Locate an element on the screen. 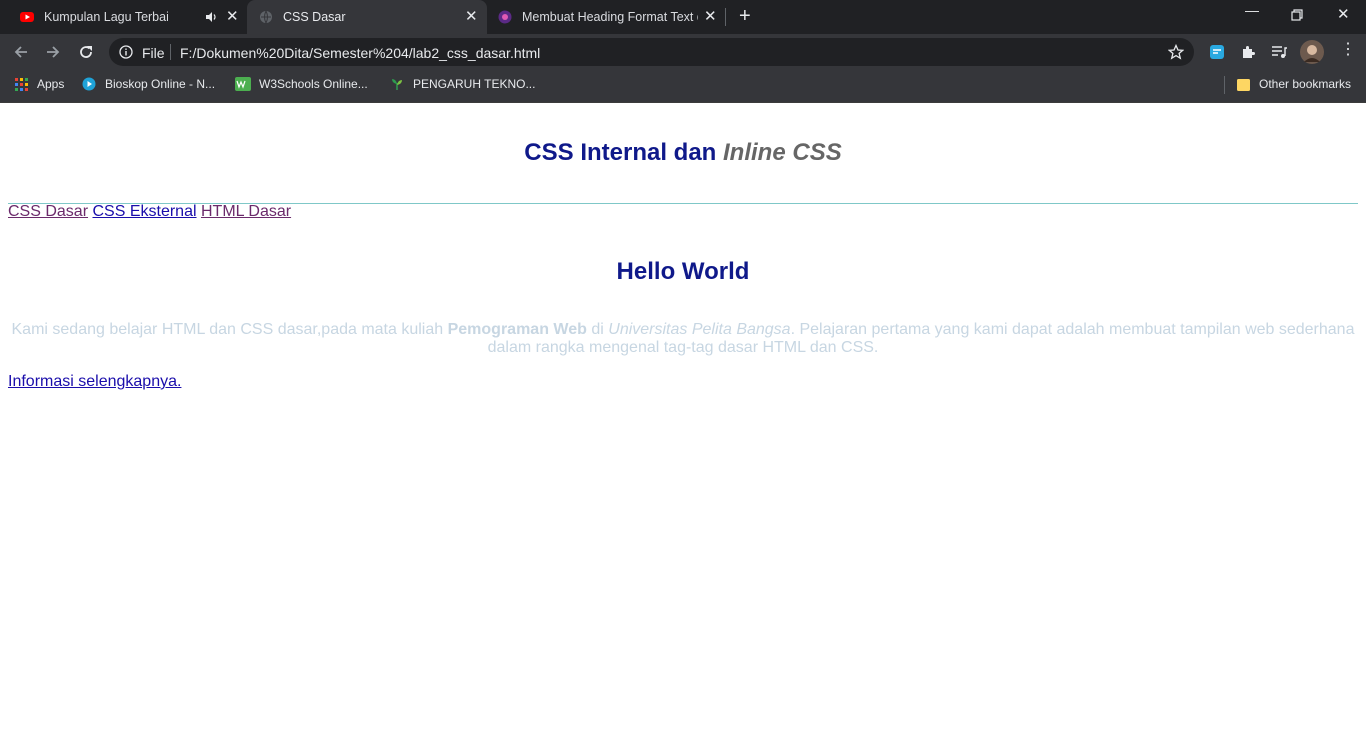  tab-youtube: Kumpulan Lagu Terbaik | Cov ✕ is located at coordinates (127, 17).